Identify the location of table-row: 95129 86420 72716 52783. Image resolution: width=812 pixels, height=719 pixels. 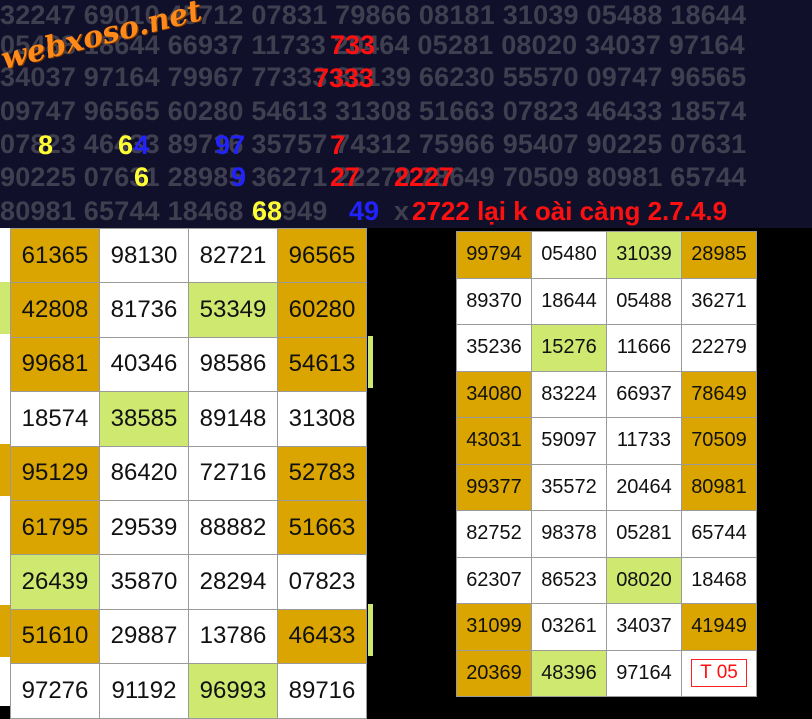
(188, 473).